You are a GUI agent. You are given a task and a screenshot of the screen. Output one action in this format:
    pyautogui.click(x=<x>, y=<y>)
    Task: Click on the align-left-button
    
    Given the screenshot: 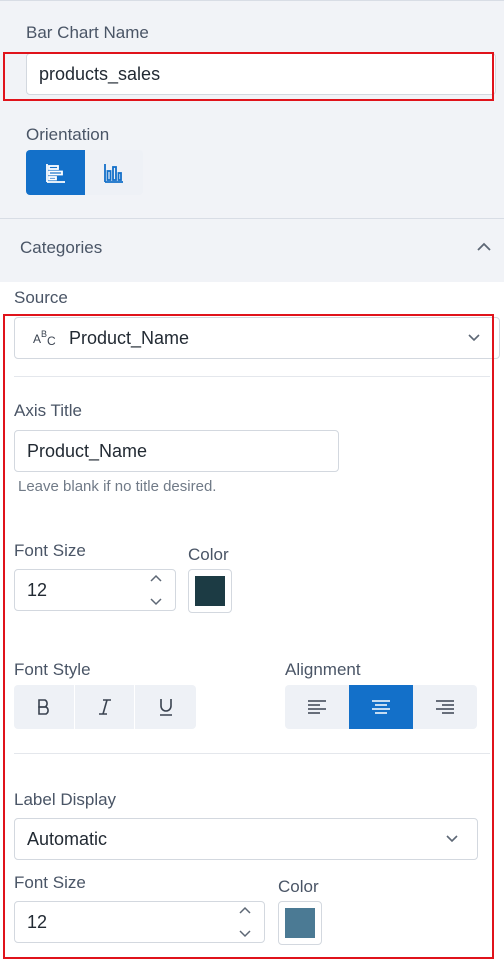 What is the action you would take?
    pyautogui.click(x=317, y=707)
    